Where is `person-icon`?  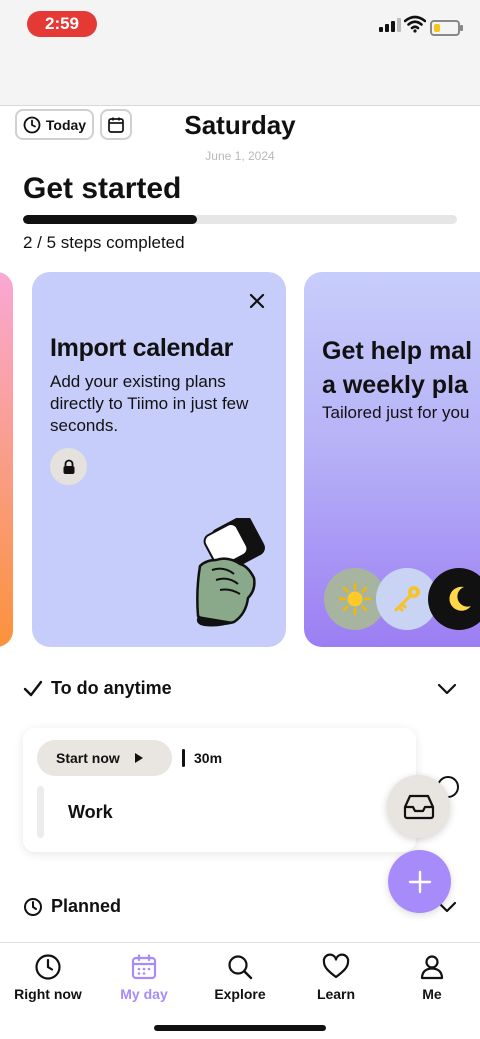 person-icon is located at coordinates (432, 967).